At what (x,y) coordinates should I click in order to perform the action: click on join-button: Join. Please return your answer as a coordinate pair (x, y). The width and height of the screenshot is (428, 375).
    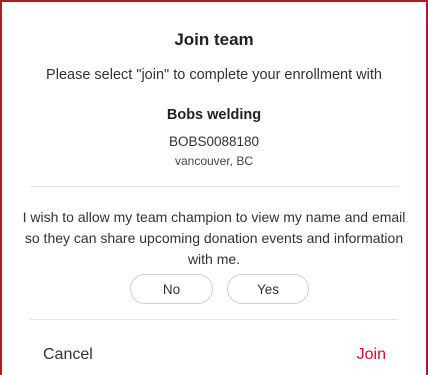
    Looking at the image, I should click on (371, 355).